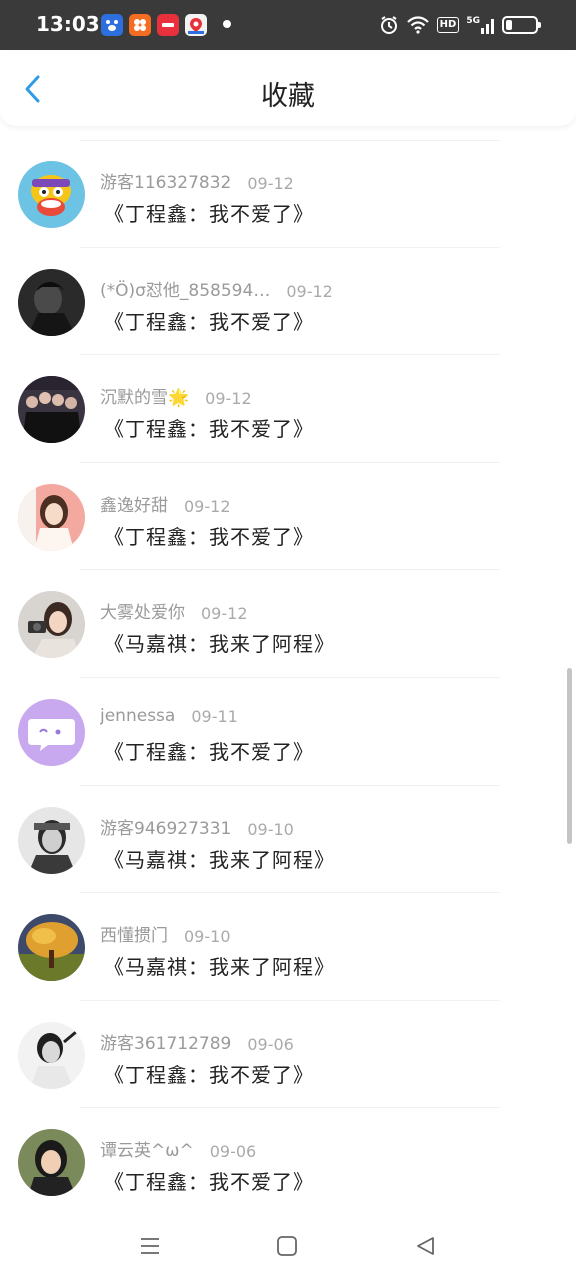 The image size is (576, 1280). Describe the element at coordinates (166, 1043) in the screenshot. I see `user-name: 游客361712789` at that location.